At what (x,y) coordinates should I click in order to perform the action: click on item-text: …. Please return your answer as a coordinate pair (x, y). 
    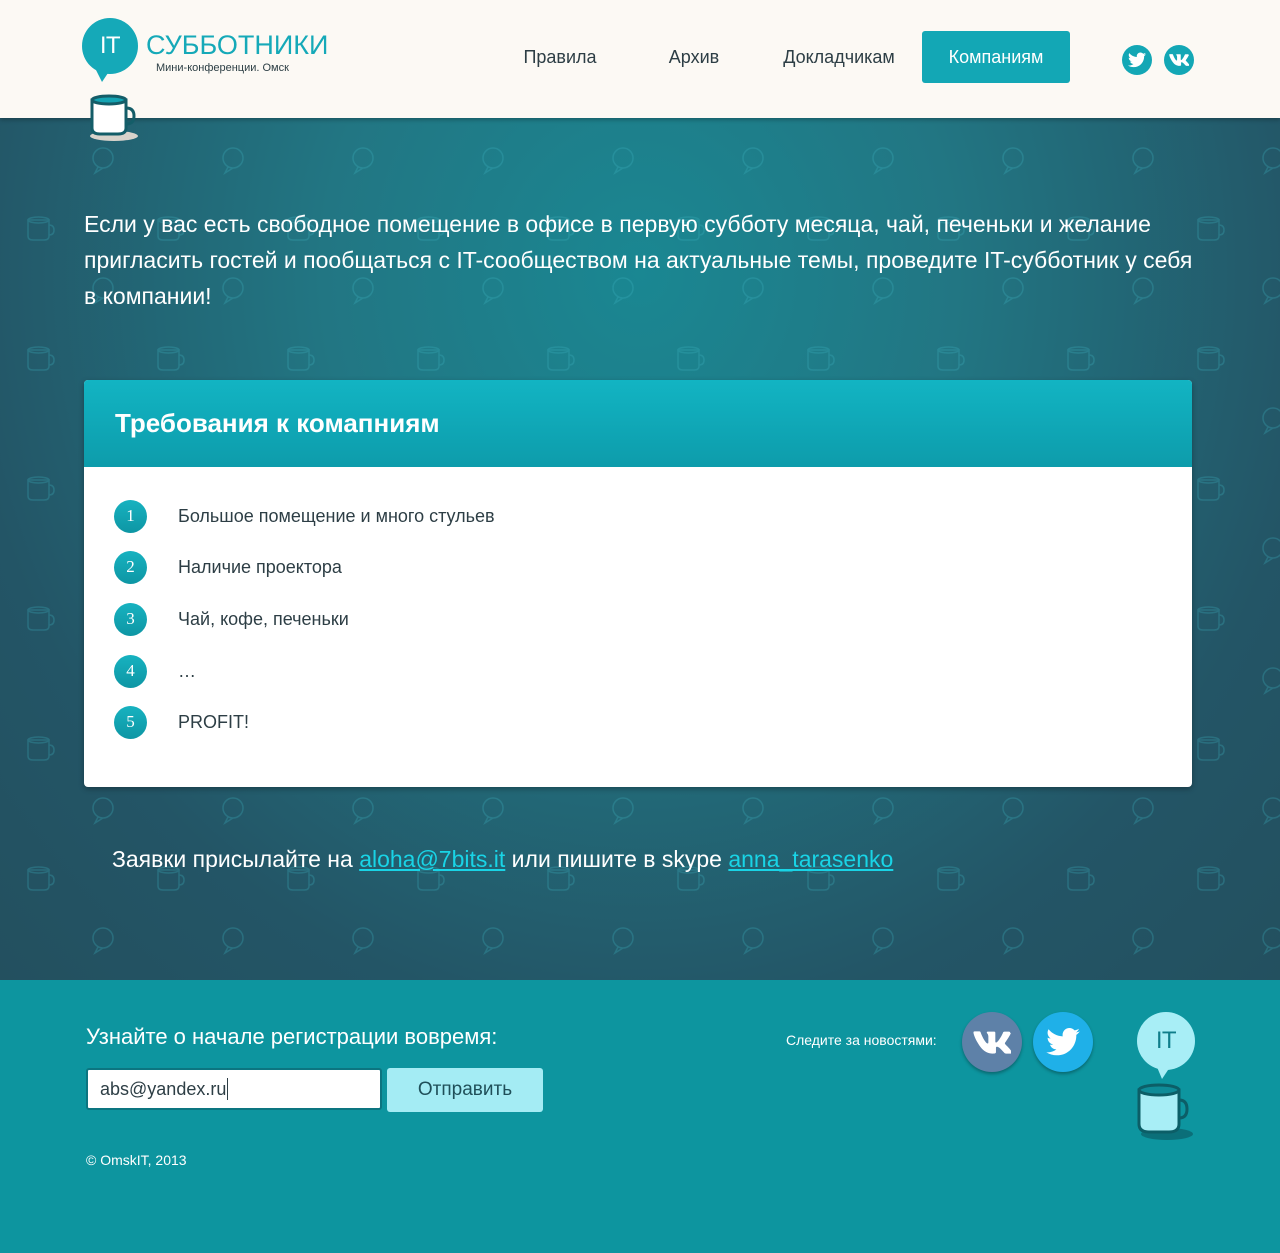
    Looking at the image, I should click on (187, 670).